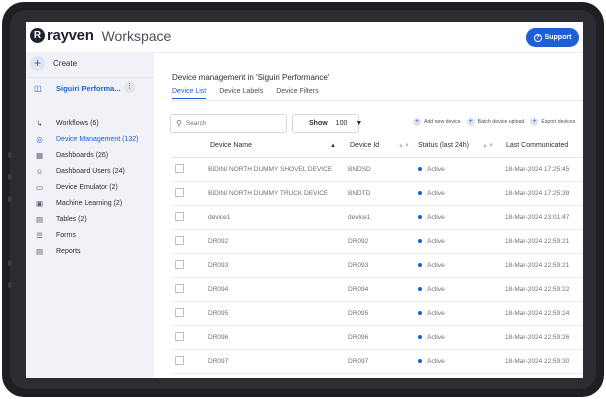 This screenshot has width=606, height=399. What do you see at coordinates (93, 155) in the screenshot?
I see `sidebar-item-dashboards: ▦ Dashboards (26)` at bounding box center [93, 155].